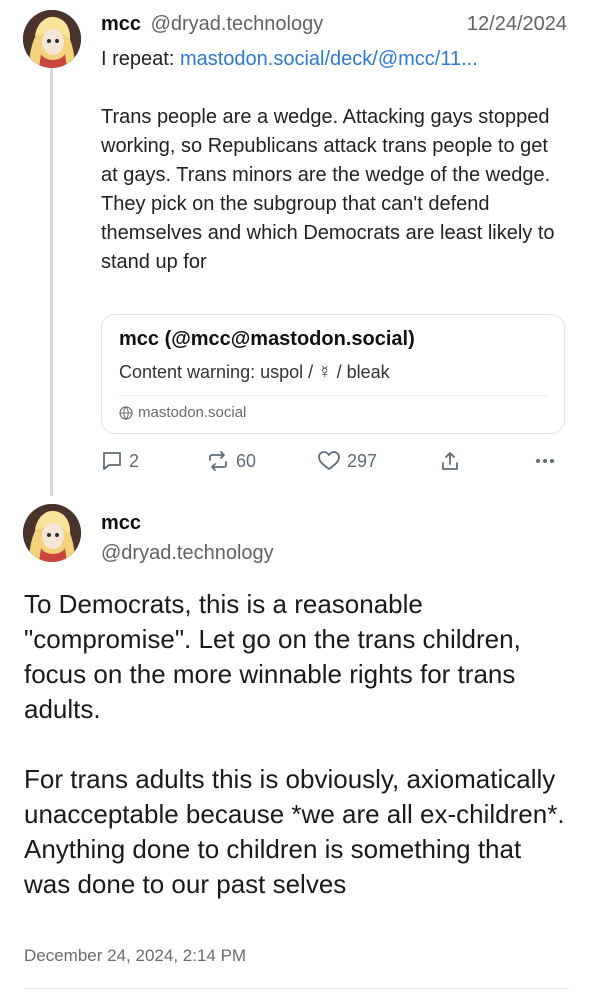  I want to click on repeat-prefix: I repeat:, so click(140, 59).